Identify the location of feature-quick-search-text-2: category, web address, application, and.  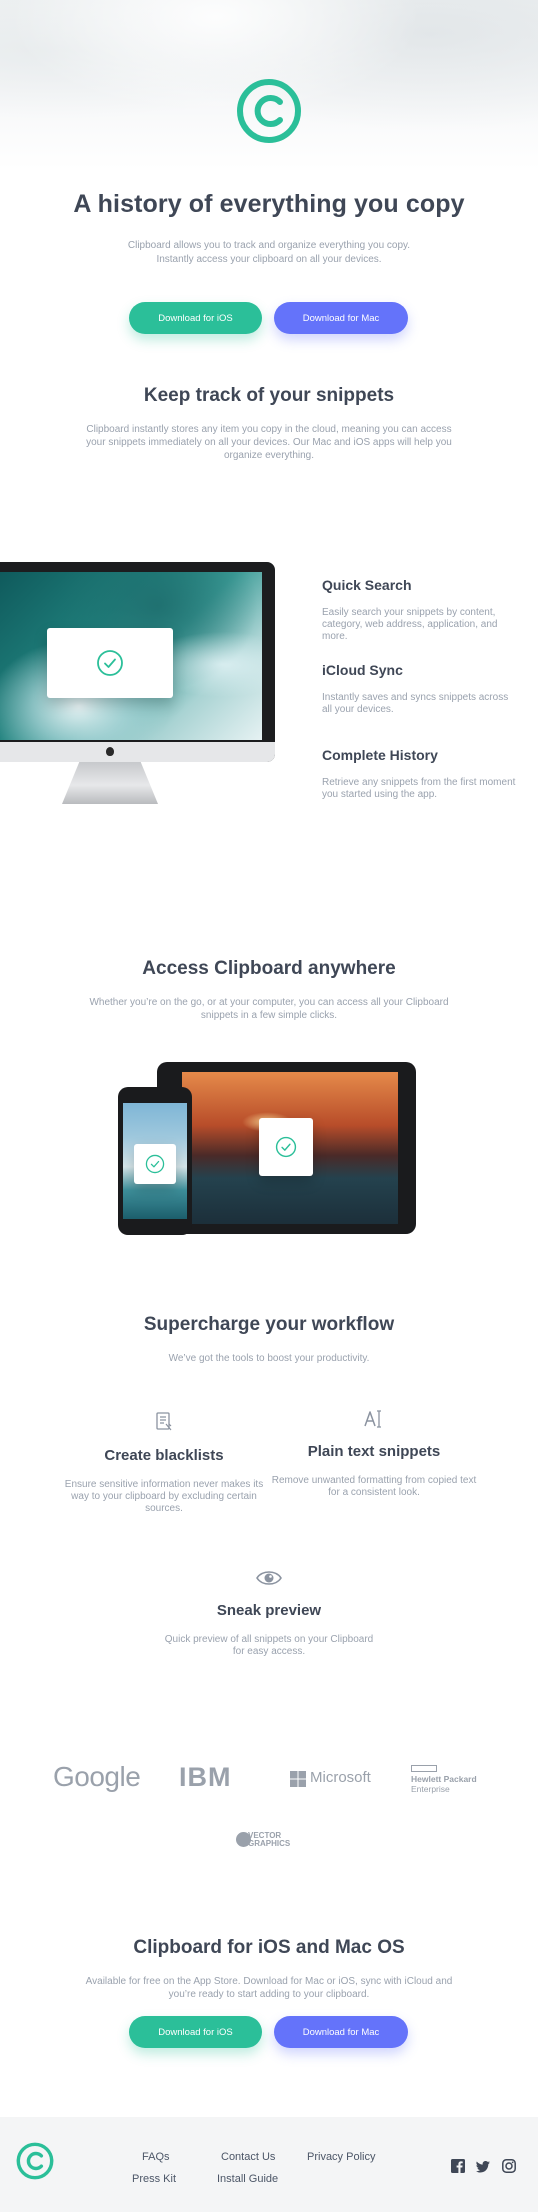
(410, 624).